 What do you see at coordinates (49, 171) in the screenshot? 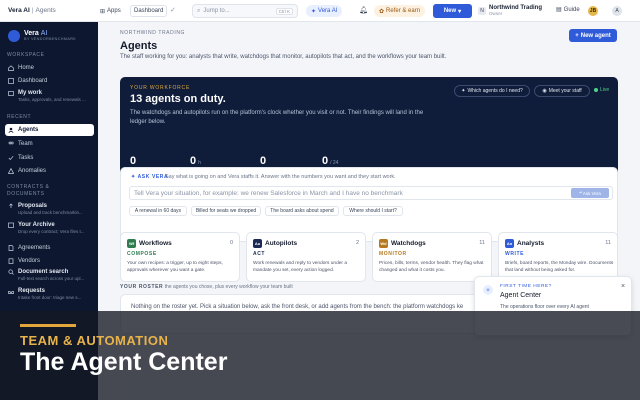
I see `sidebar-item-anomalies: Anomalies` at bounding box center [49, 171].